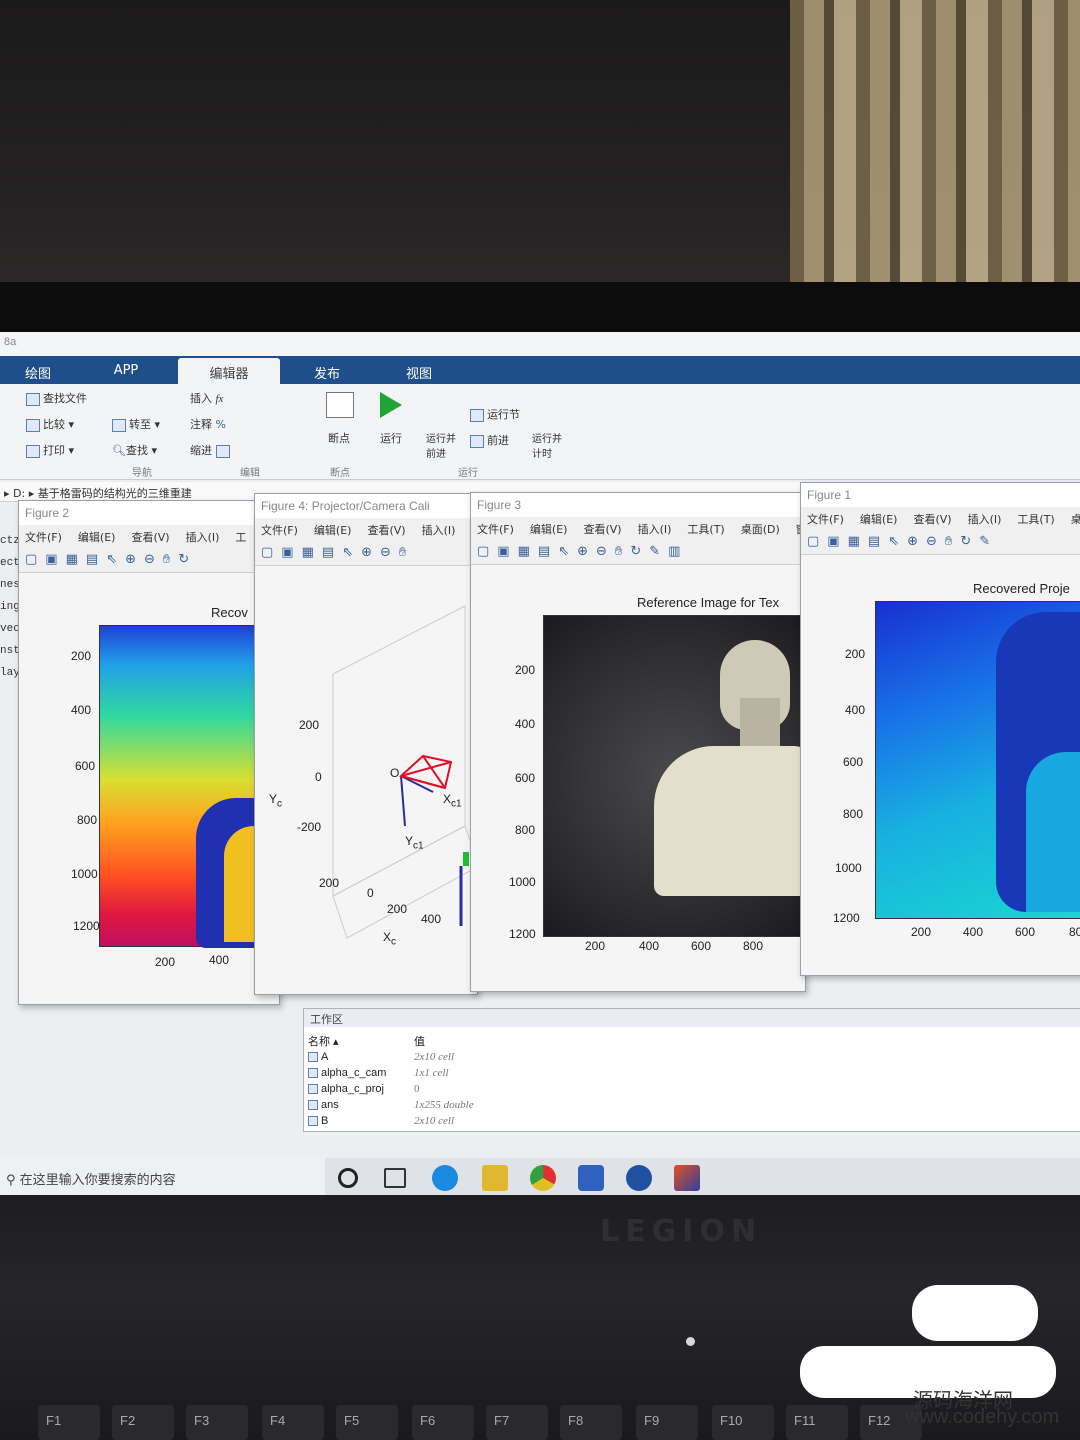 The width and height of the screenshot is (1080, 1440). Describe the element at coordinates (543, 1178) in the screenshot. I see `chrome-icon` at that location.